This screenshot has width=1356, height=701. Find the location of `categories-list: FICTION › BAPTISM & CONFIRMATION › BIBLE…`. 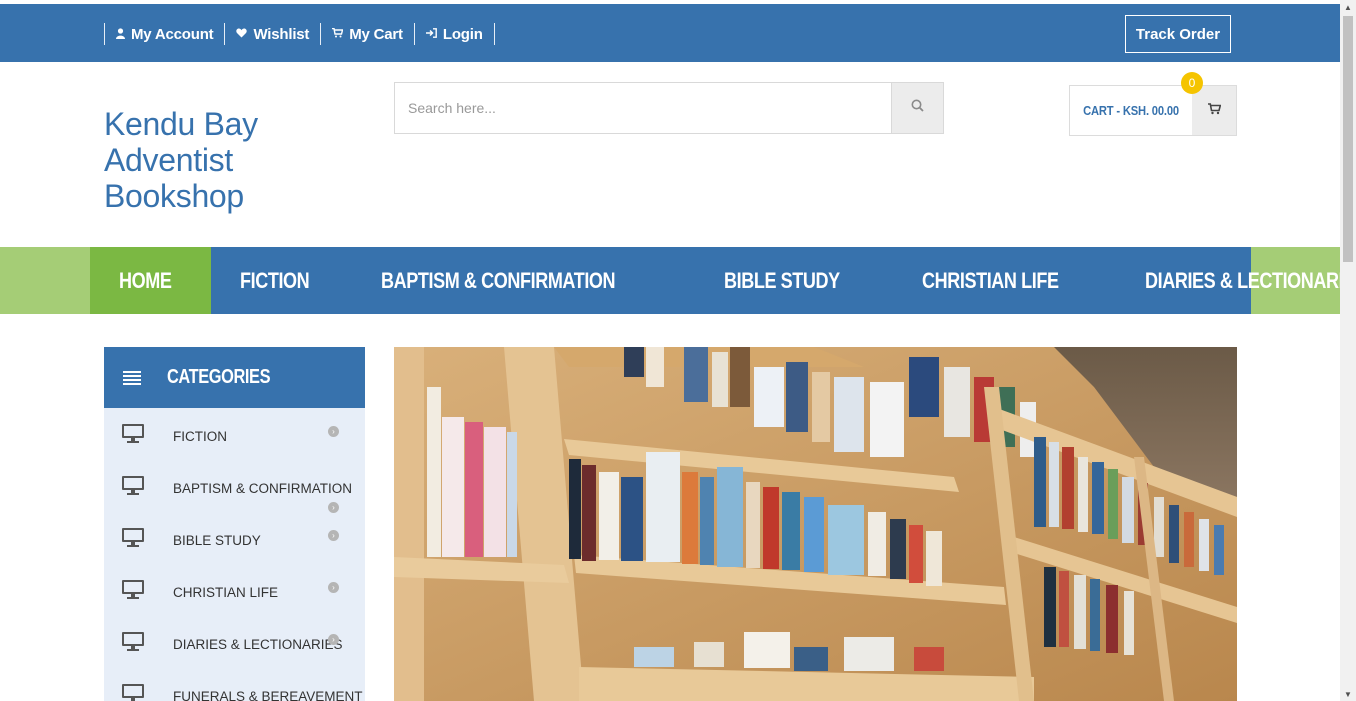

categories-list: FICTION › BAPTISM & CONFIRMATION › BIBLE… is located at coordinates (234, 554).